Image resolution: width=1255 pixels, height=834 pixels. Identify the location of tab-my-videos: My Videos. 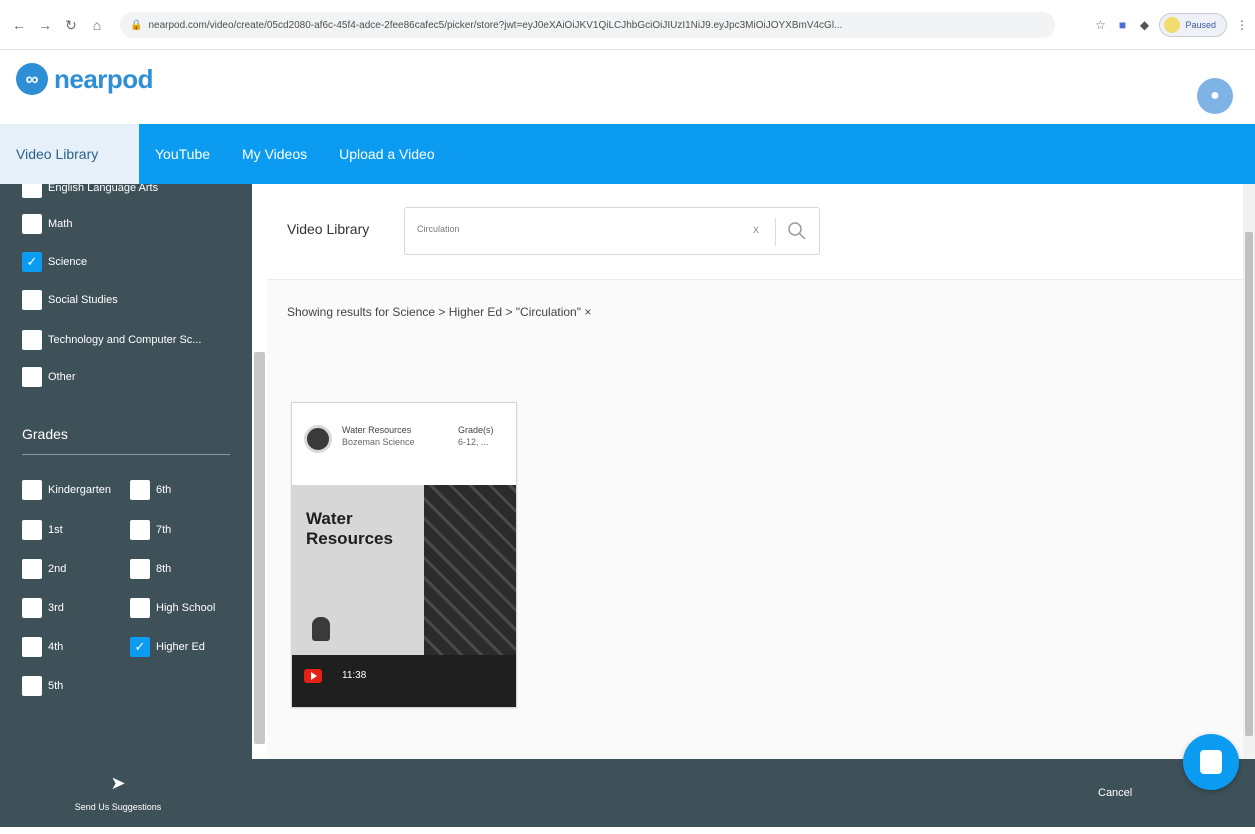
(274, 154).